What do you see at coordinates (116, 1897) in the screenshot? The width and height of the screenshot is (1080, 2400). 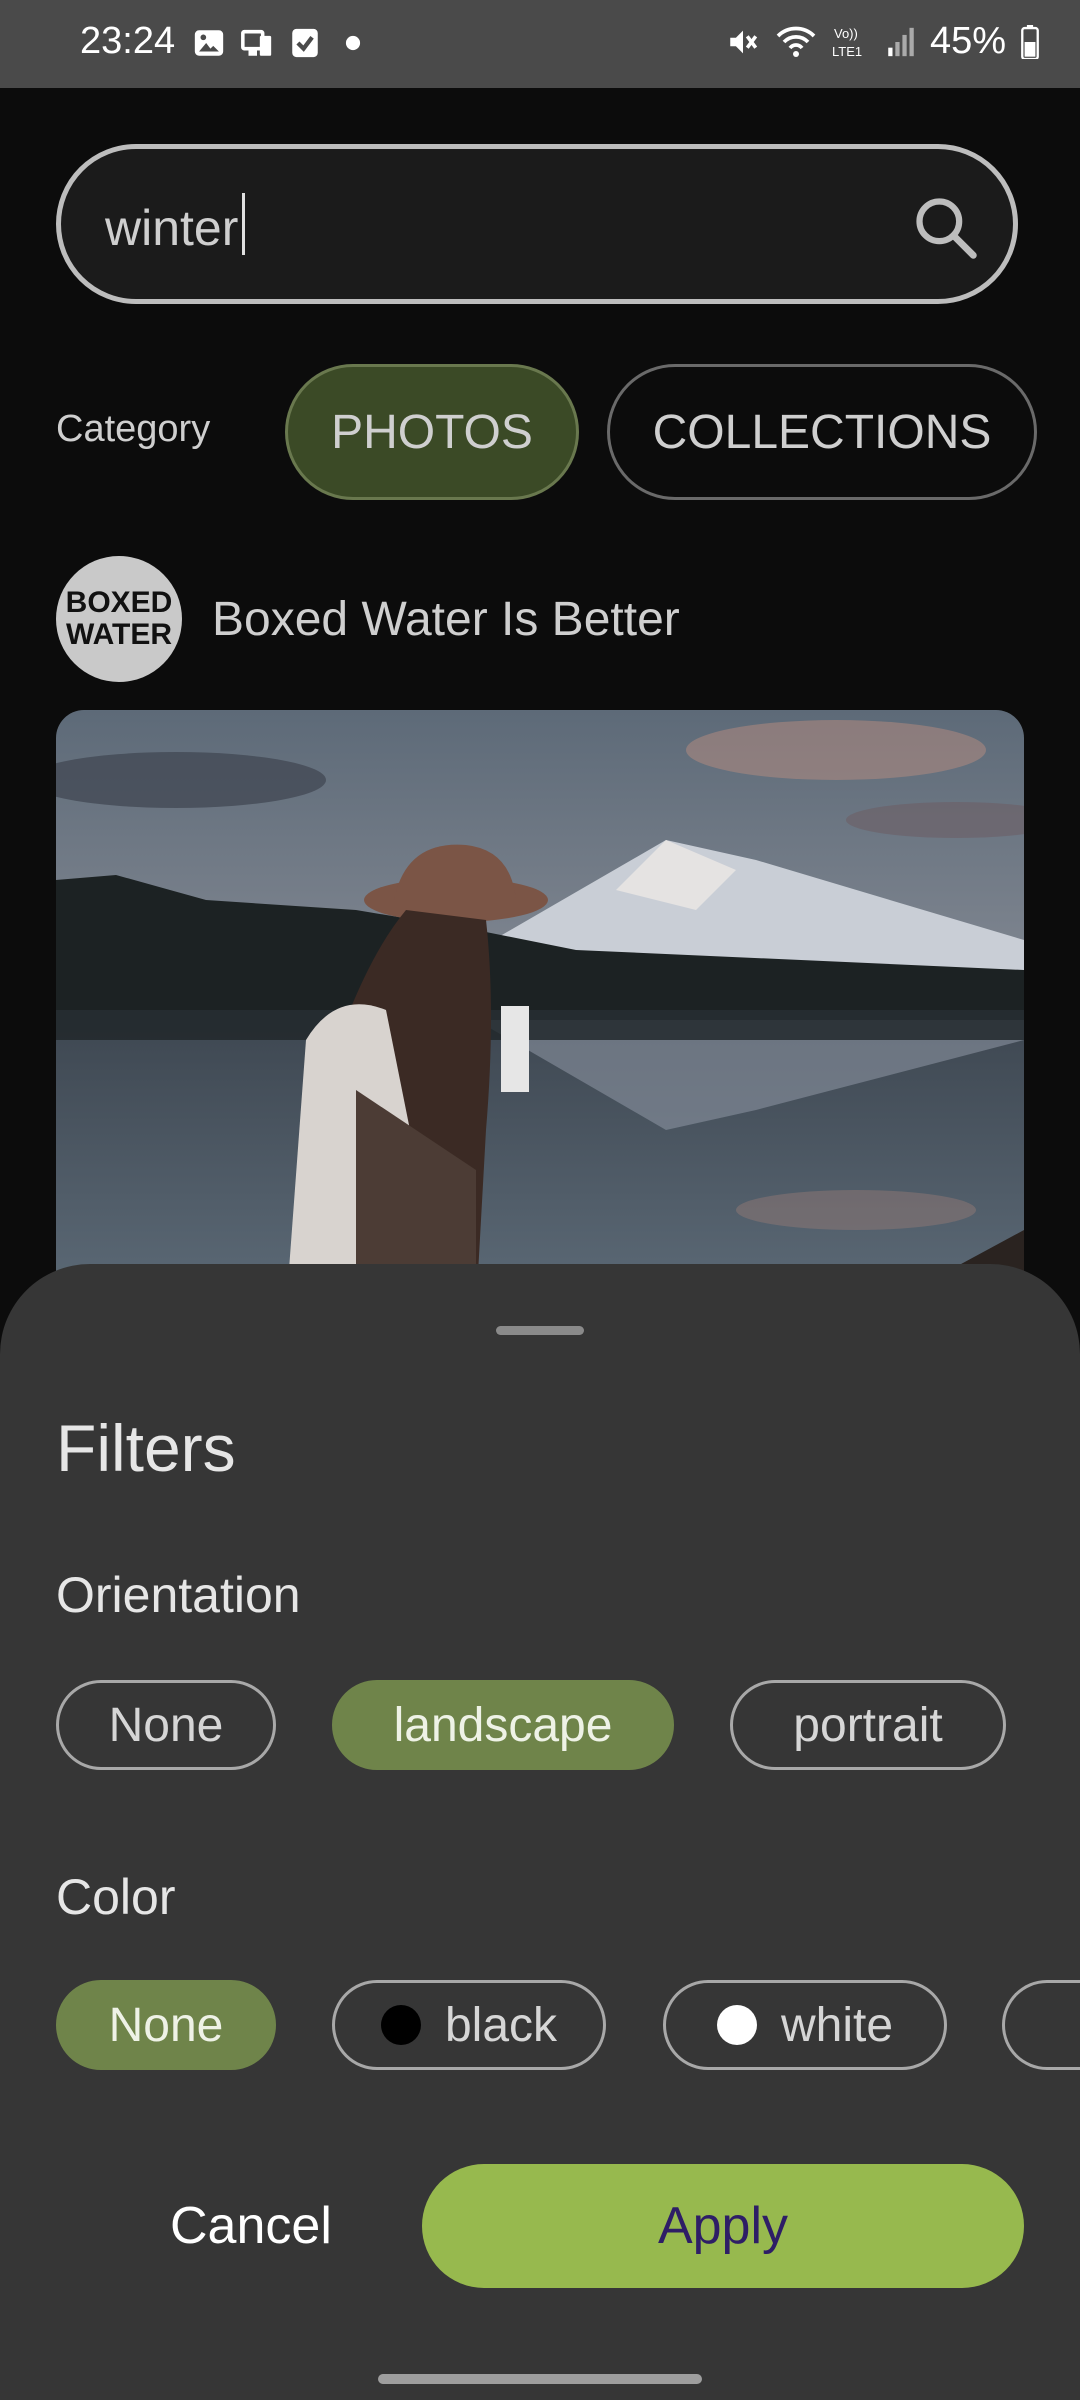 I see `color-title: Color` at bounding box center [116, 1897].